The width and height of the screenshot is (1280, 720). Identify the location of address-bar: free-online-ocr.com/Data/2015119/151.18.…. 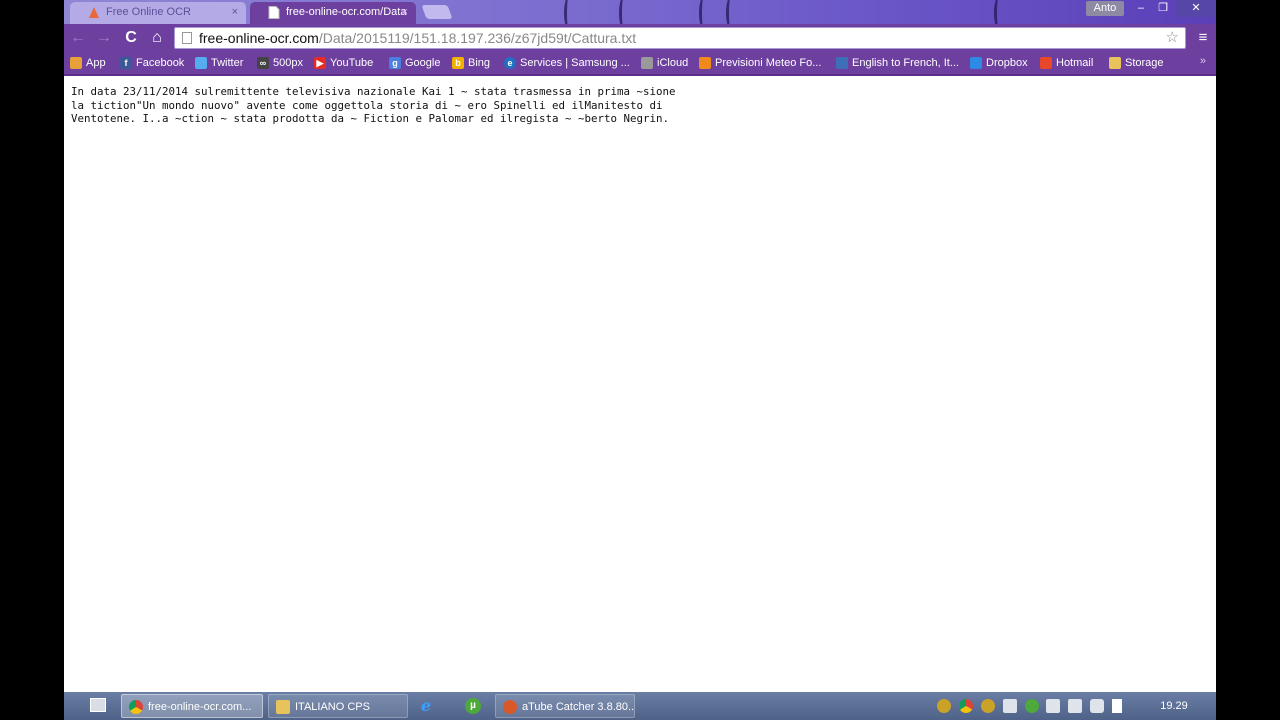
(680, 38).